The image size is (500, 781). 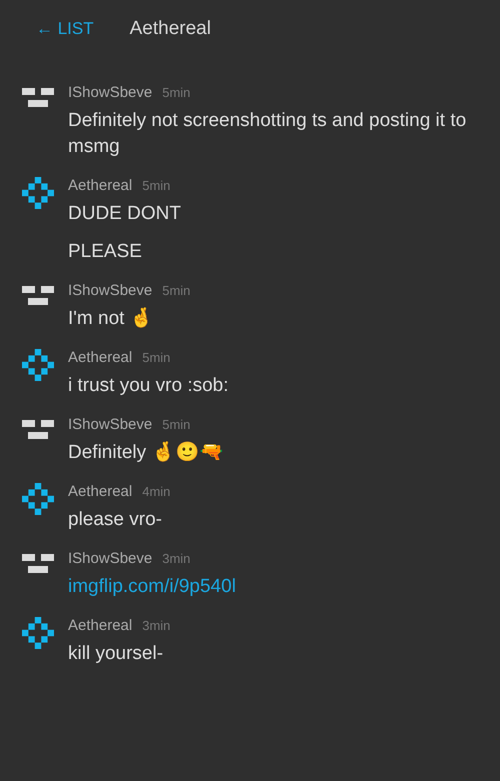 I want to click on message-text: PLEASE, so click(x=105, y=252).